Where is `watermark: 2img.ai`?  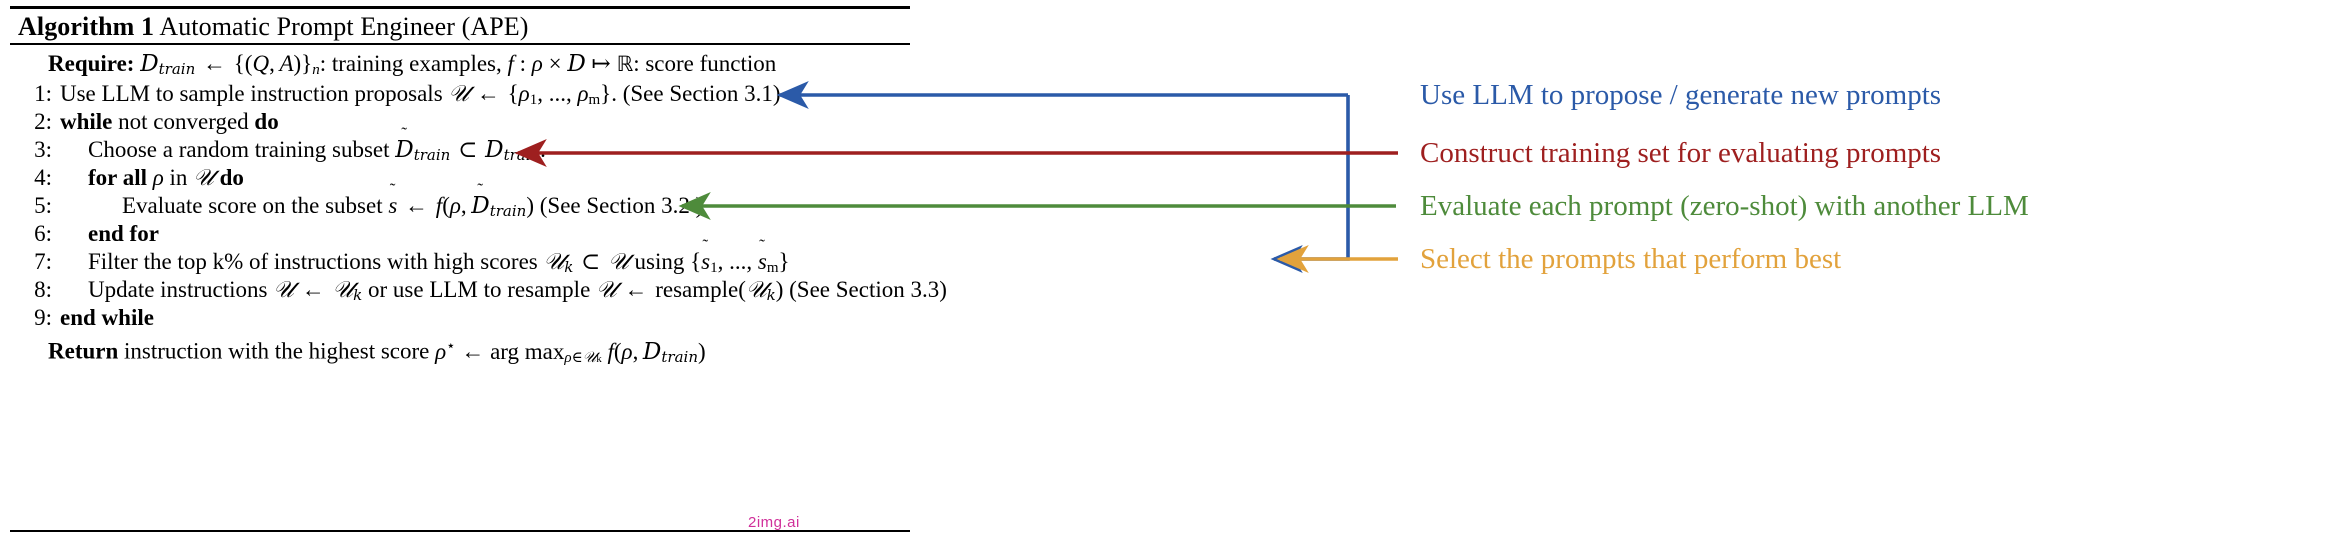
watermark: 2img.ai is located at coordinates (774, 522).